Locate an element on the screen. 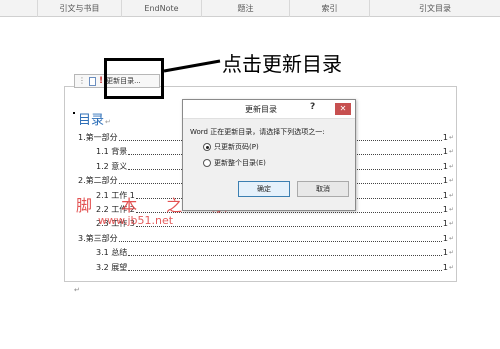  toc-entry-text: 1.2 意义 is located at coordinates (112, 166).